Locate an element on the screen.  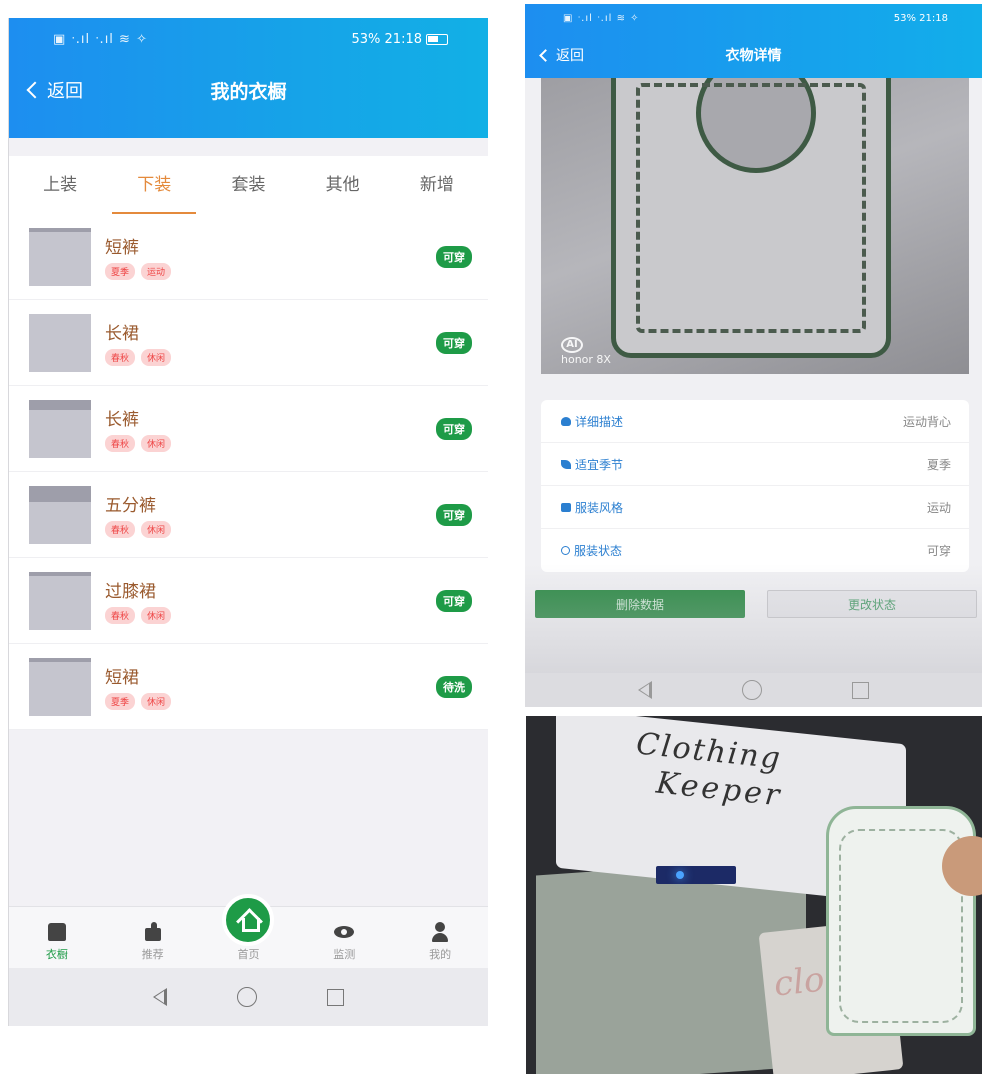
list-item: 五分裤 春秋 休闲 可穿 is located at coordinates (248, 515).